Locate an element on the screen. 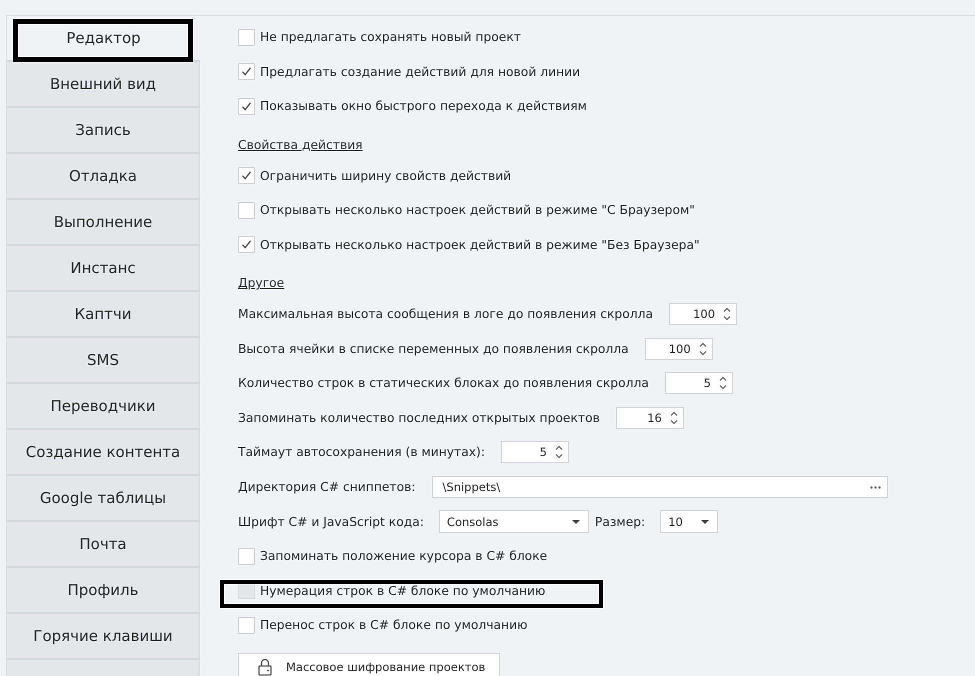 The image size is (975, 676). checkbox-label: Показывать окно быстрого перехода к действиям is located at coordinates (423, 106).